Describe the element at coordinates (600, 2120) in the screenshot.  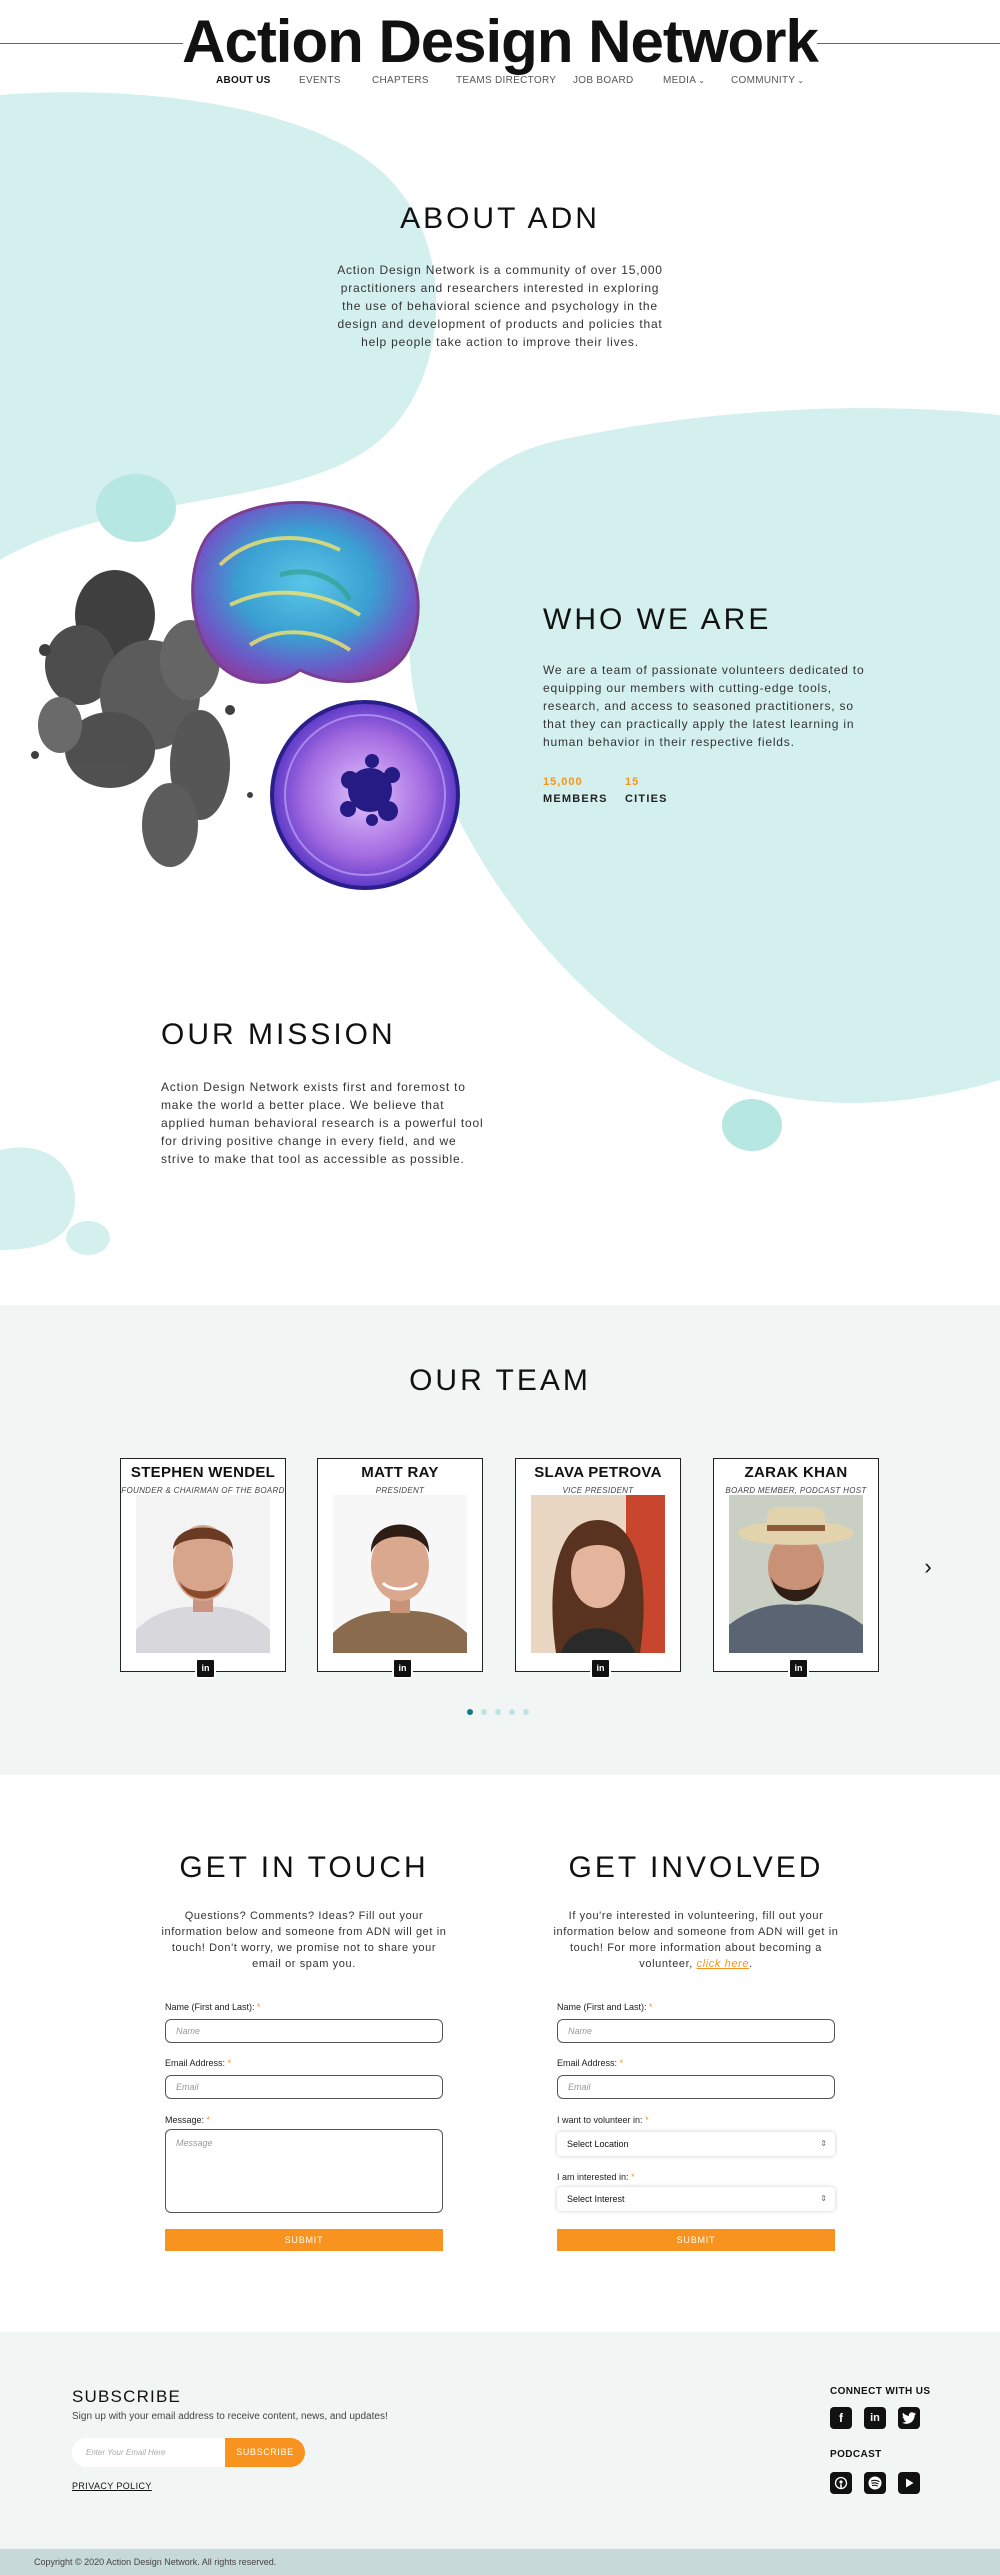
I see `volunteer-location-label-text: I want to volunteer in:` at that location.